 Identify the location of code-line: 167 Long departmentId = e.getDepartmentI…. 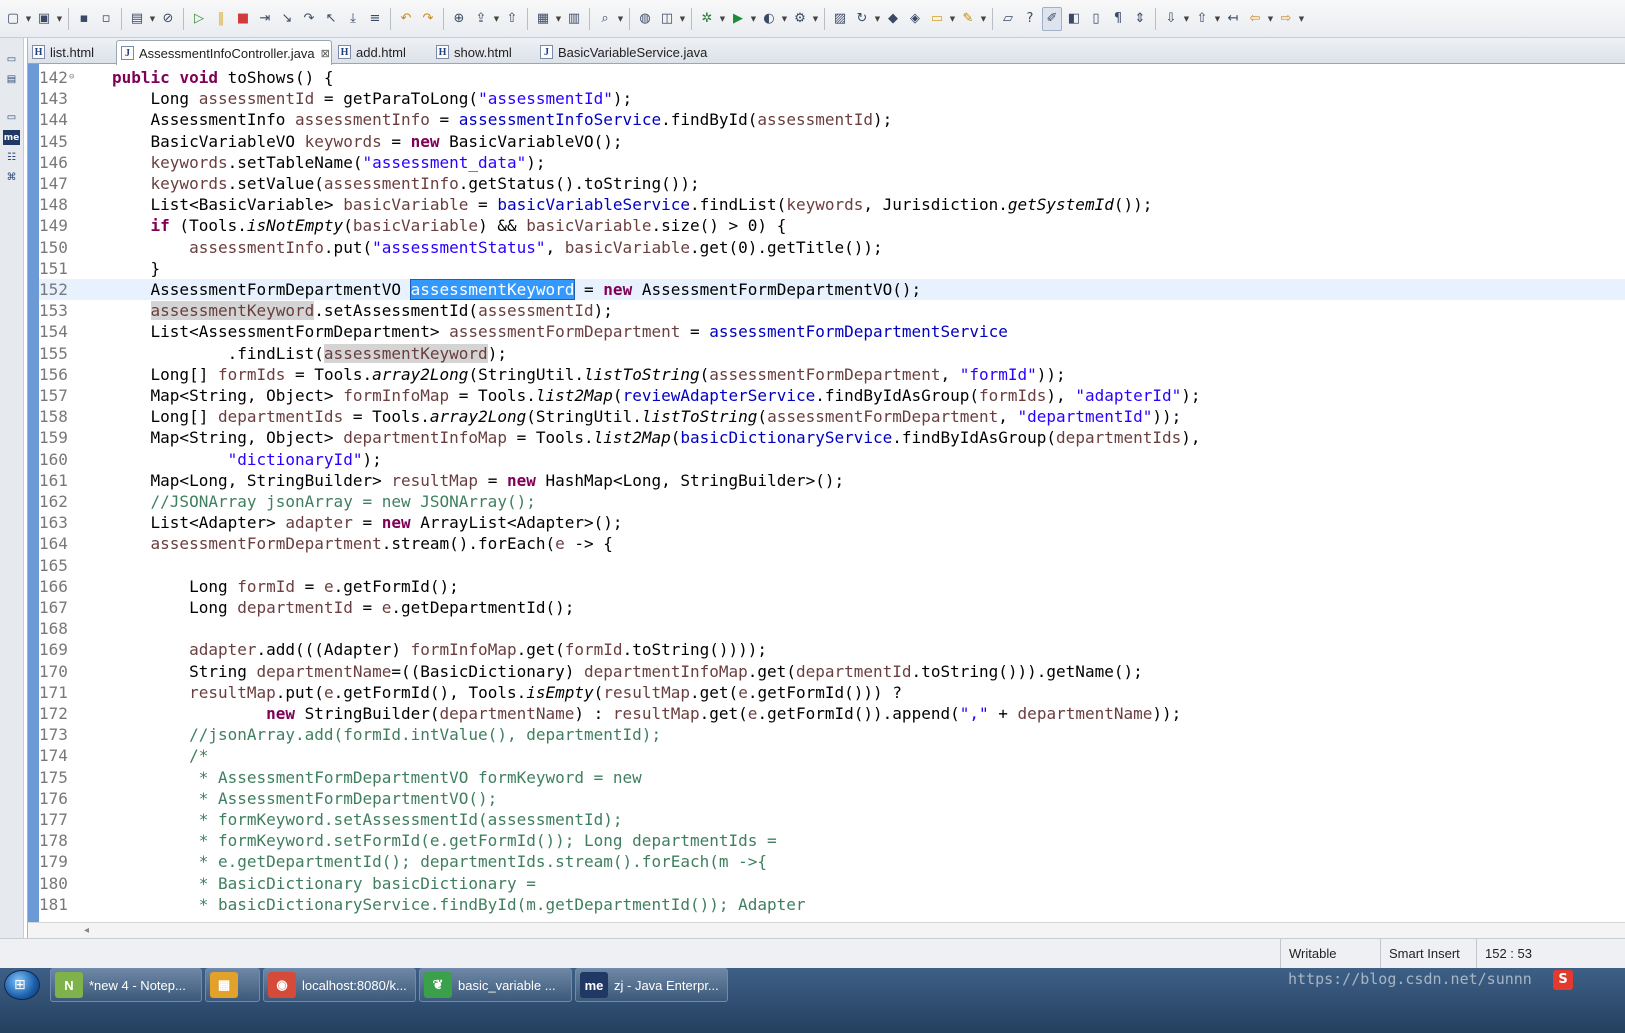
(832, 607).